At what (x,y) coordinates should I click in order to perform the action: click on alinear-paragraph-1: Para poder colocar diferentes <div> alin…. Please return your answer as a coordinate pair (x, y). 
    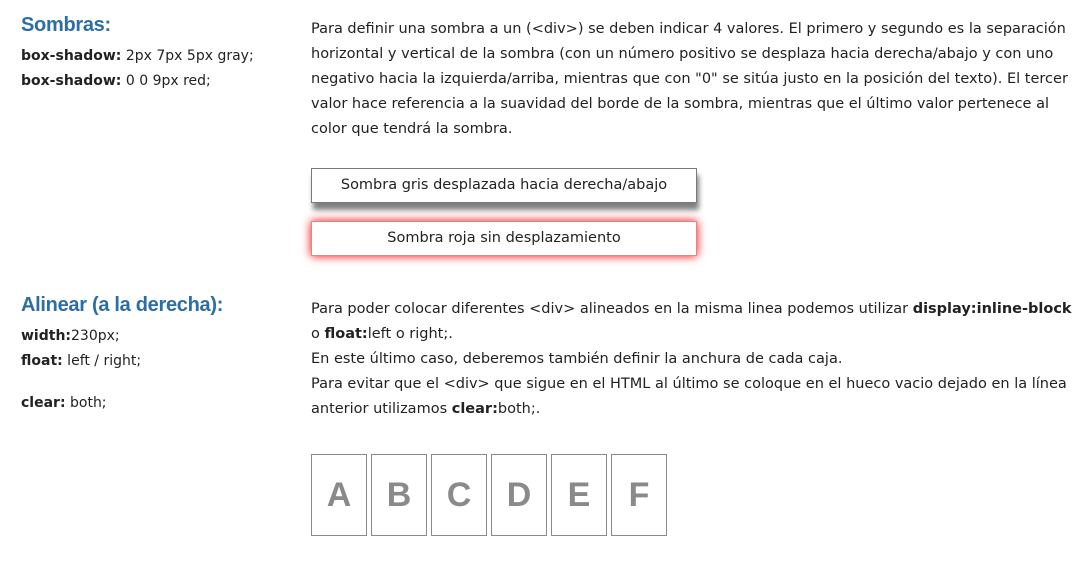
    Looking at the image, I should click on (692, 322).